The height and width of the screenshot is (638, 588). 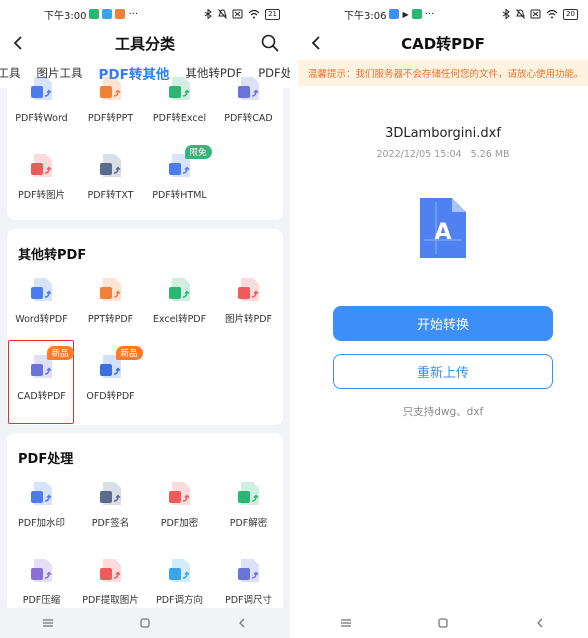 What do you see at coordinates (110, 396) in the screenshot?
I see `tool-label: OFD转PDF` at bounding box center [110, 396].